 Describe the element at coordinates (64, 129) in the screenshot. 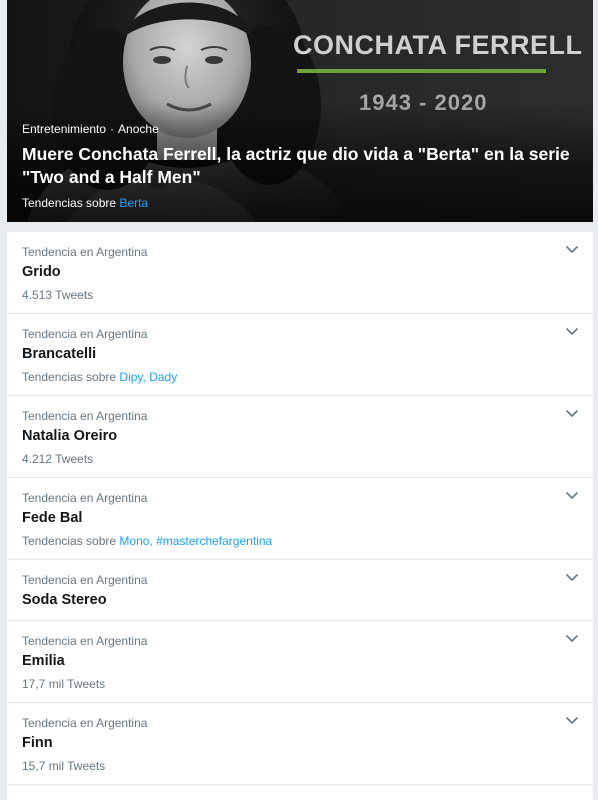

I see `news-category: Entretenimiento` at that location.